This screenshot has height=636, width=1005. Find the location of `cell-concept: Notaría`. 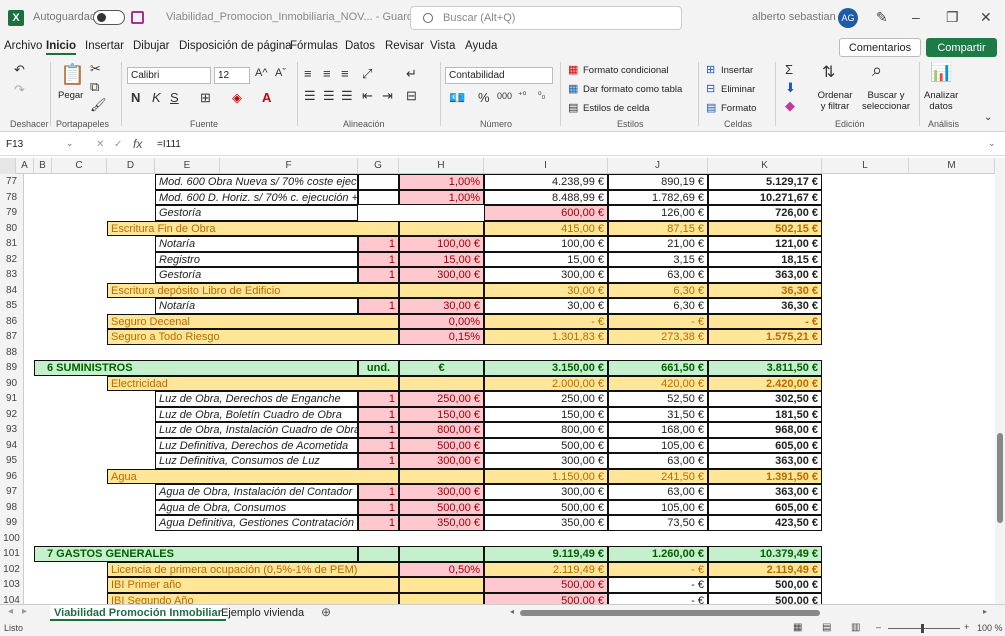

cell-concept: Notaría is located at coordinates (256, 306).